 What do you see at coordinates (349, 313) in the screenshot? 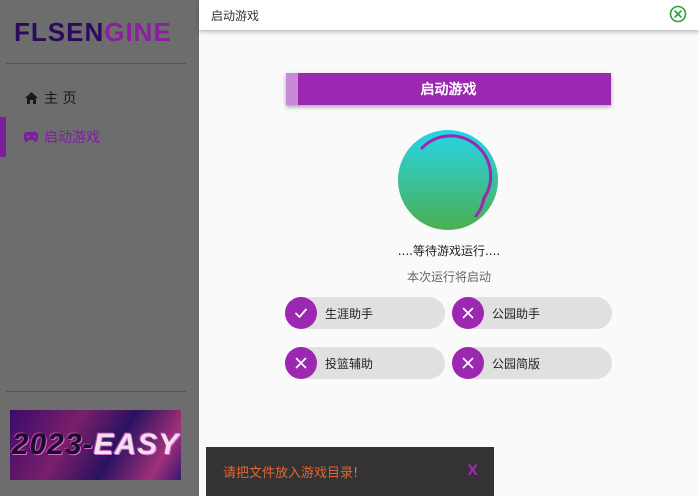
I see `module-label: 生涯助手` at bounding box center [349, 313].